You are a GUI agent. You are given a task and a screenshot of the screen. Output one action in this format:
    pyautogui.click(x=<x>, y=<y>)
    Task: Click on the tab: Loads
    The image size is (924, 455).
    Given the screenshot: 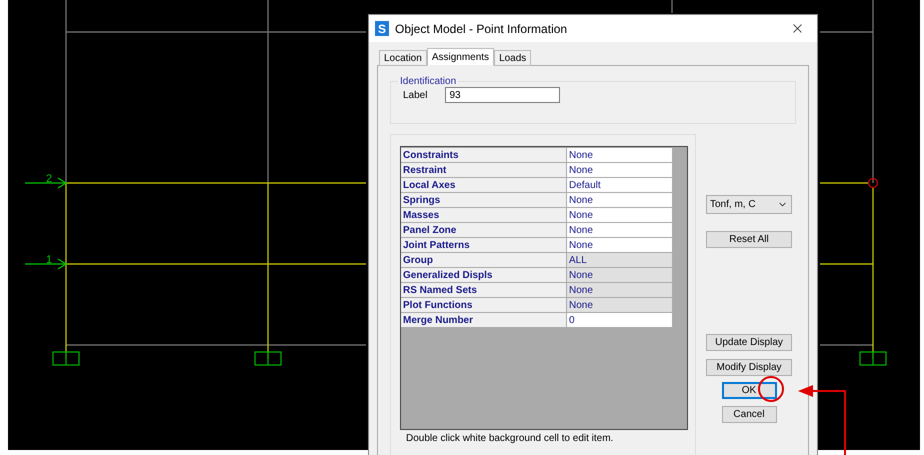 What is the action you would take?
    pyautogui.click(x=513, y=58)
    